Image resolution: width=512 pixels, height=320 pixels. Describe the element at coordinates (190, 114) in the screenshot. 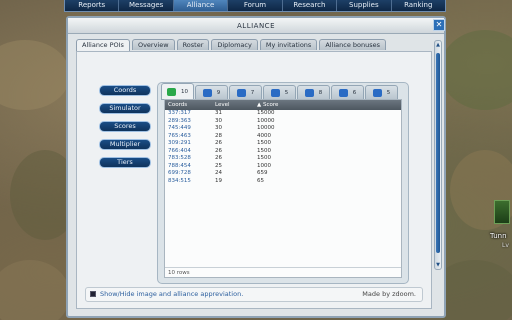

I see `cell-coords: 337:317` at that location.